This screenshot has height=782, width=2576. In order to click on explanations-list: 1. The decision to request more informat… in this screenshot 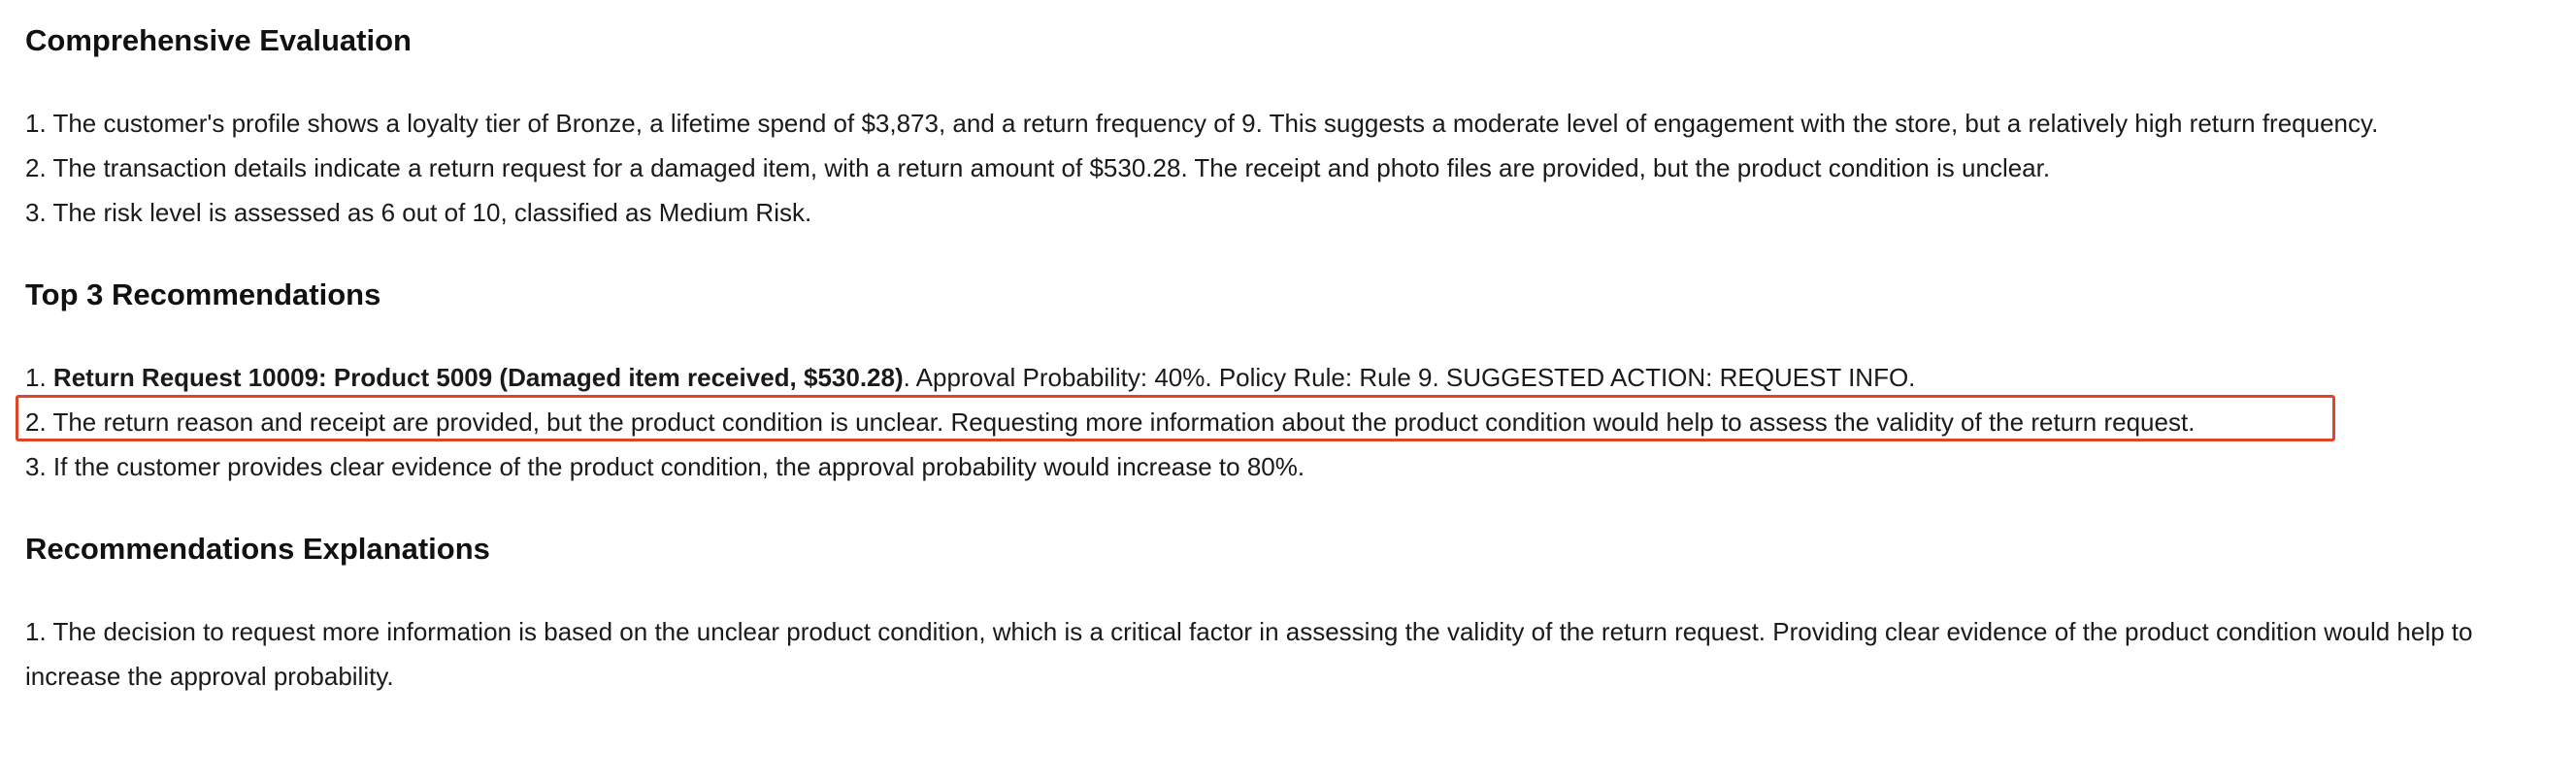, I will do `click(1288, 654)`.